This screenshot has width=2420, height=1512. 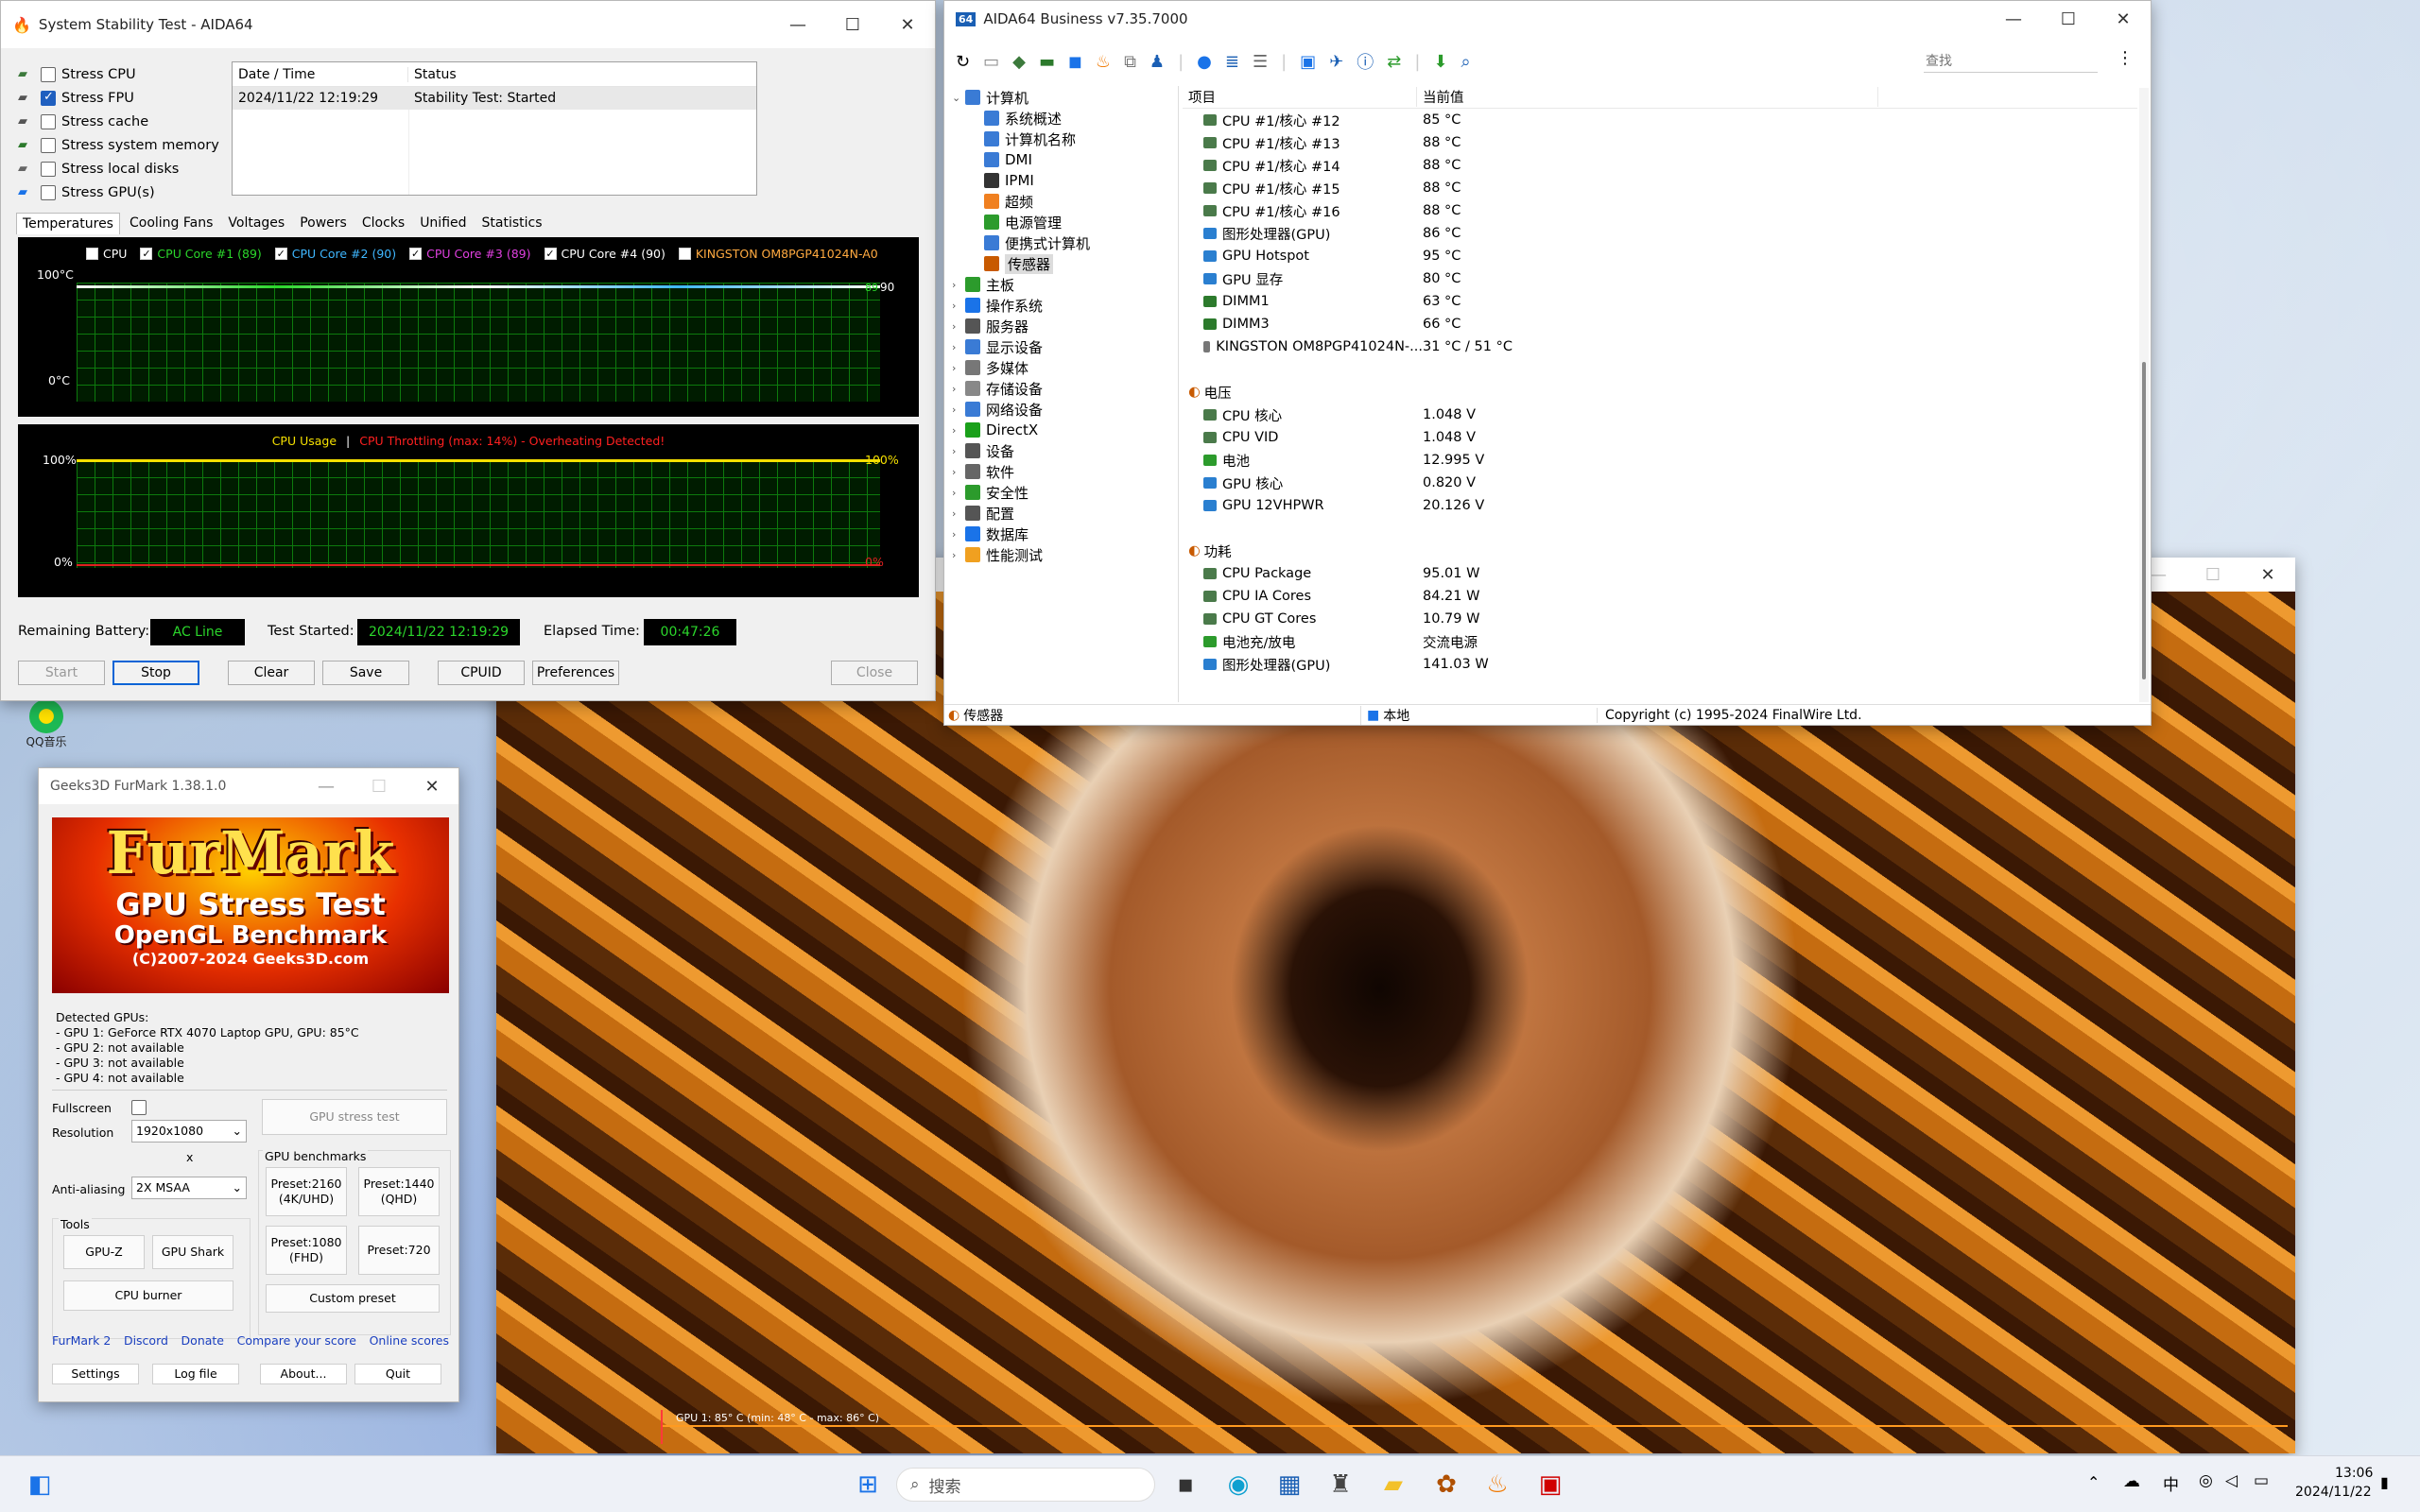 I want to click on desktop-icon-qq-music: QQ音乐, so click(x=46, y=724).